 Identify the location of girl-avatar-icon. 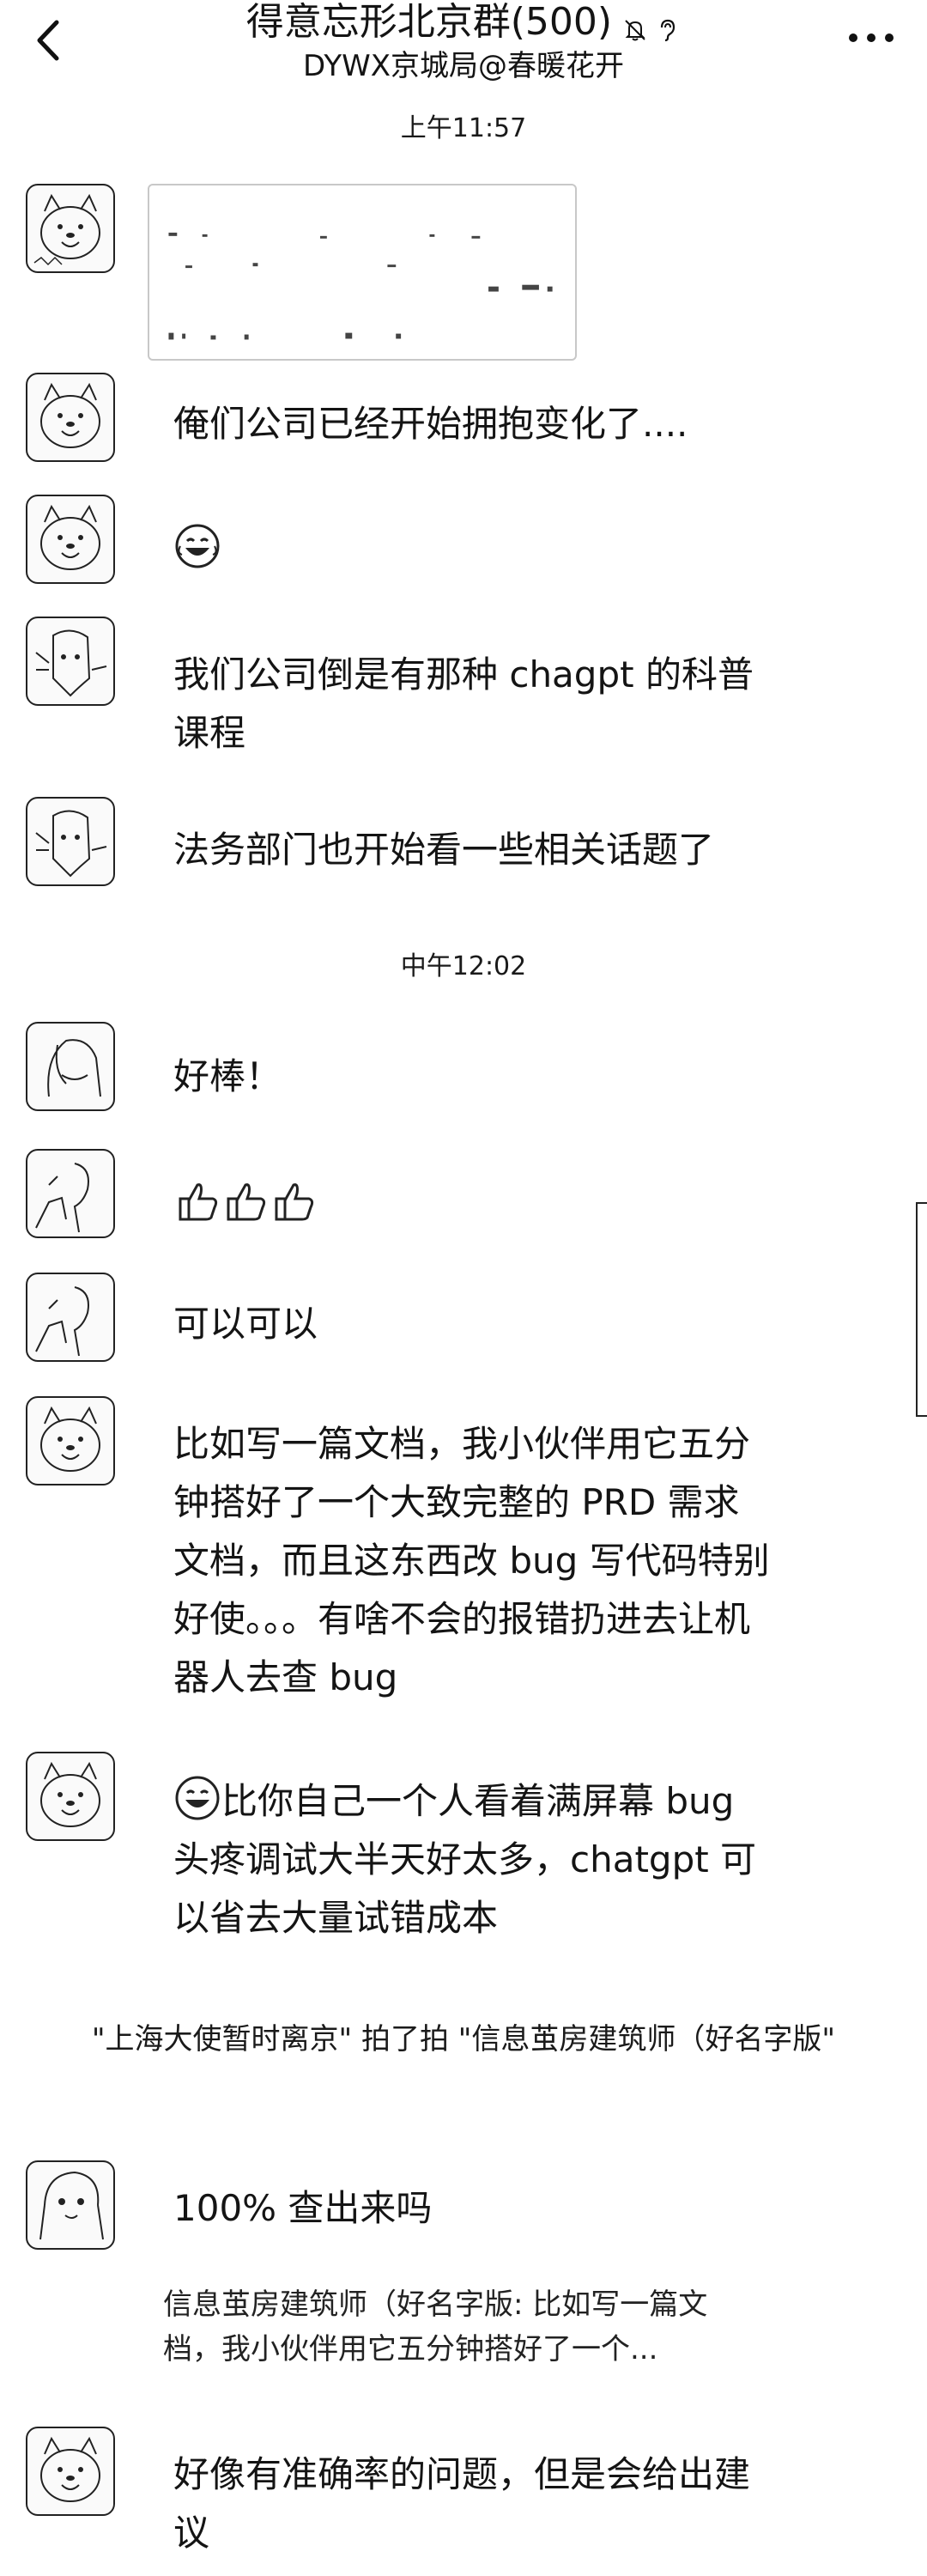
(74, 1068).